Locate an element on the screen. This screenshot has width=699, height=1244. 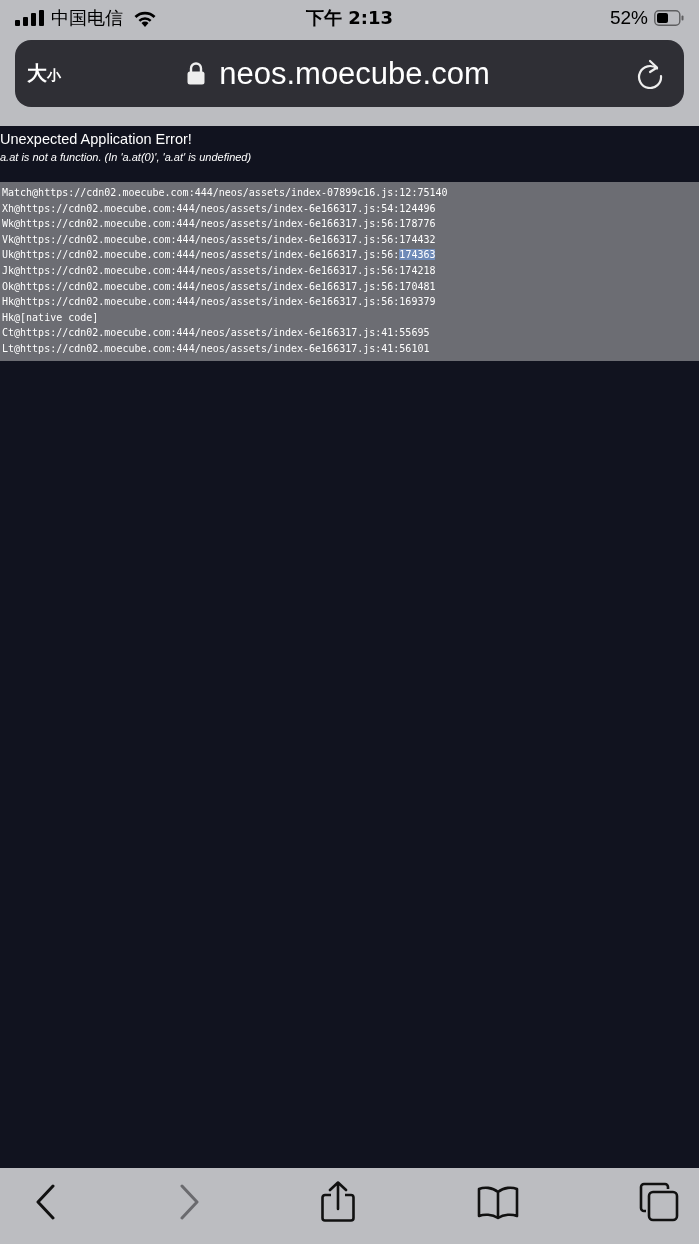
battery-percentage: 52% is located at coordinates (628, 18).